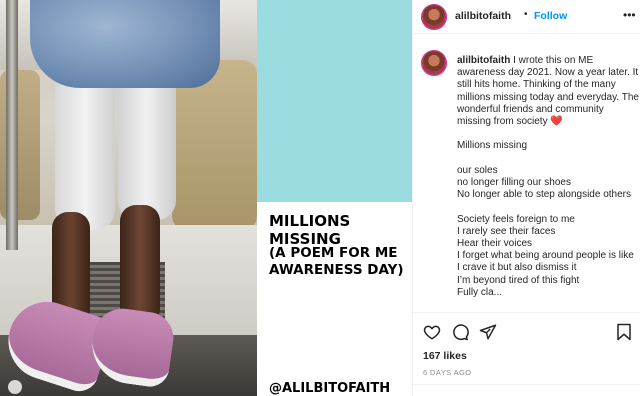 The height and width of the screenshot is (396, 640). I want to click on post-header: alilbitofaith • Follow •••, so click(526, 17).